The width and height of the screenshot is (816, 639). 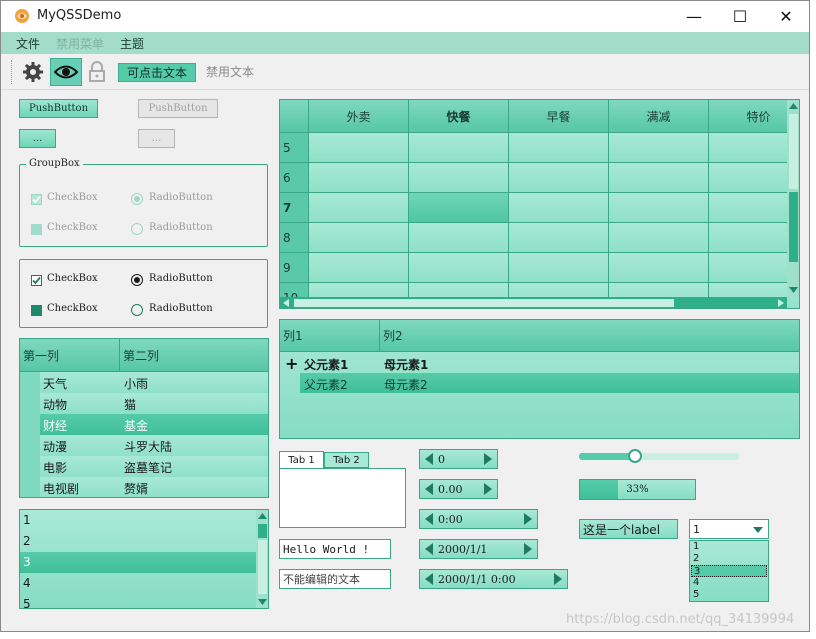 I want to click on tree-right-selected-row, so click(x=549, y=383).